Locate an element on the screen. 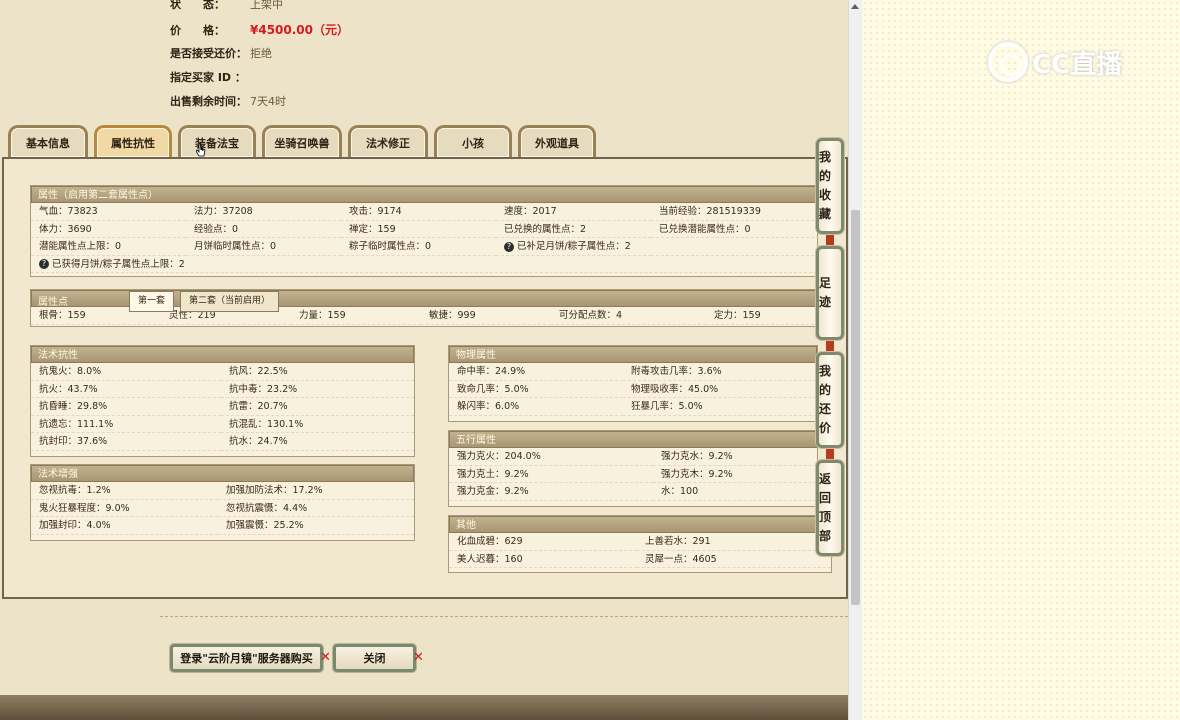  element-cell: 强力克土：9.2% is located at coordinates (551, 474).